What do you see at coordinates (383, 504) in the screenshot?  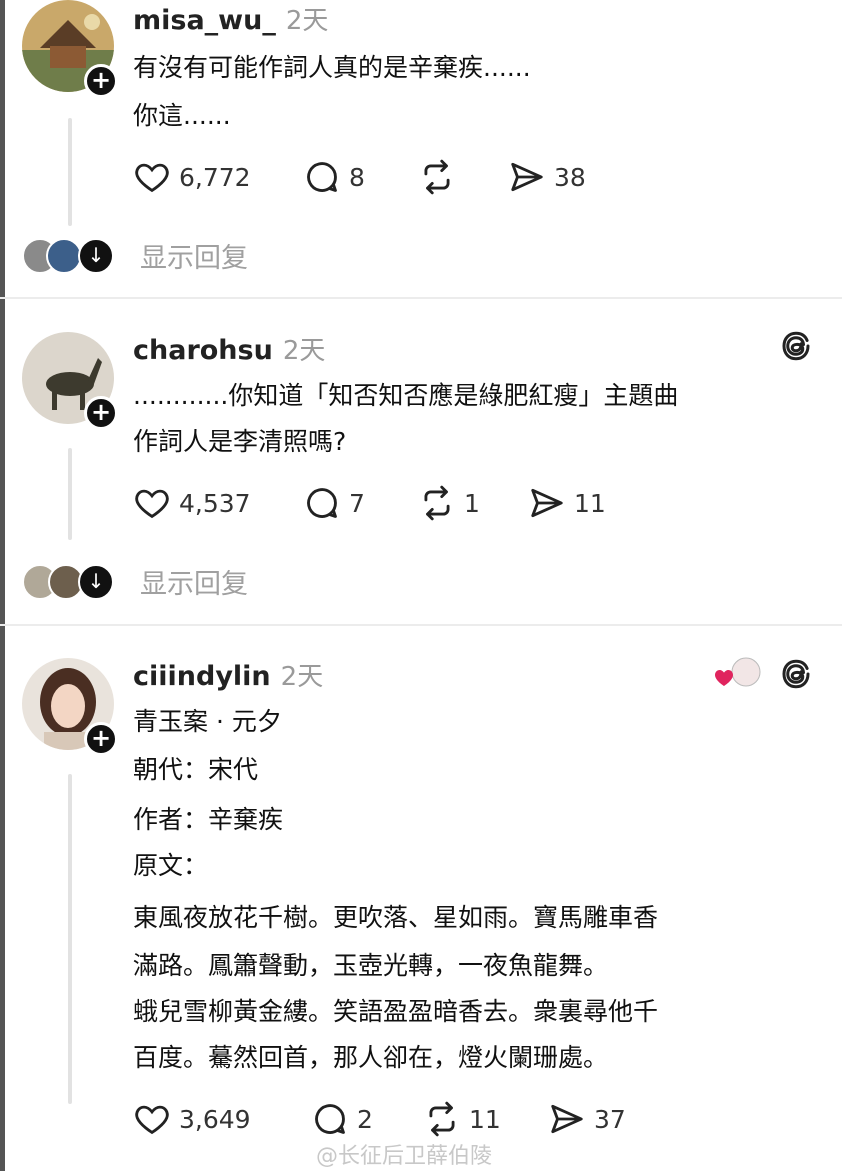 I see `action-bar: 4,537 7 1 11` at bounding box center [383, 504].